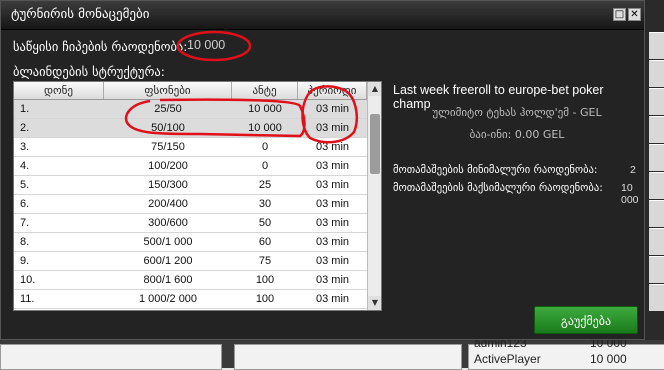  Describe the element at coordinates (190, 147) in the screenshot. I see `table-row: 3. 75/150 0 03 min` at that location.